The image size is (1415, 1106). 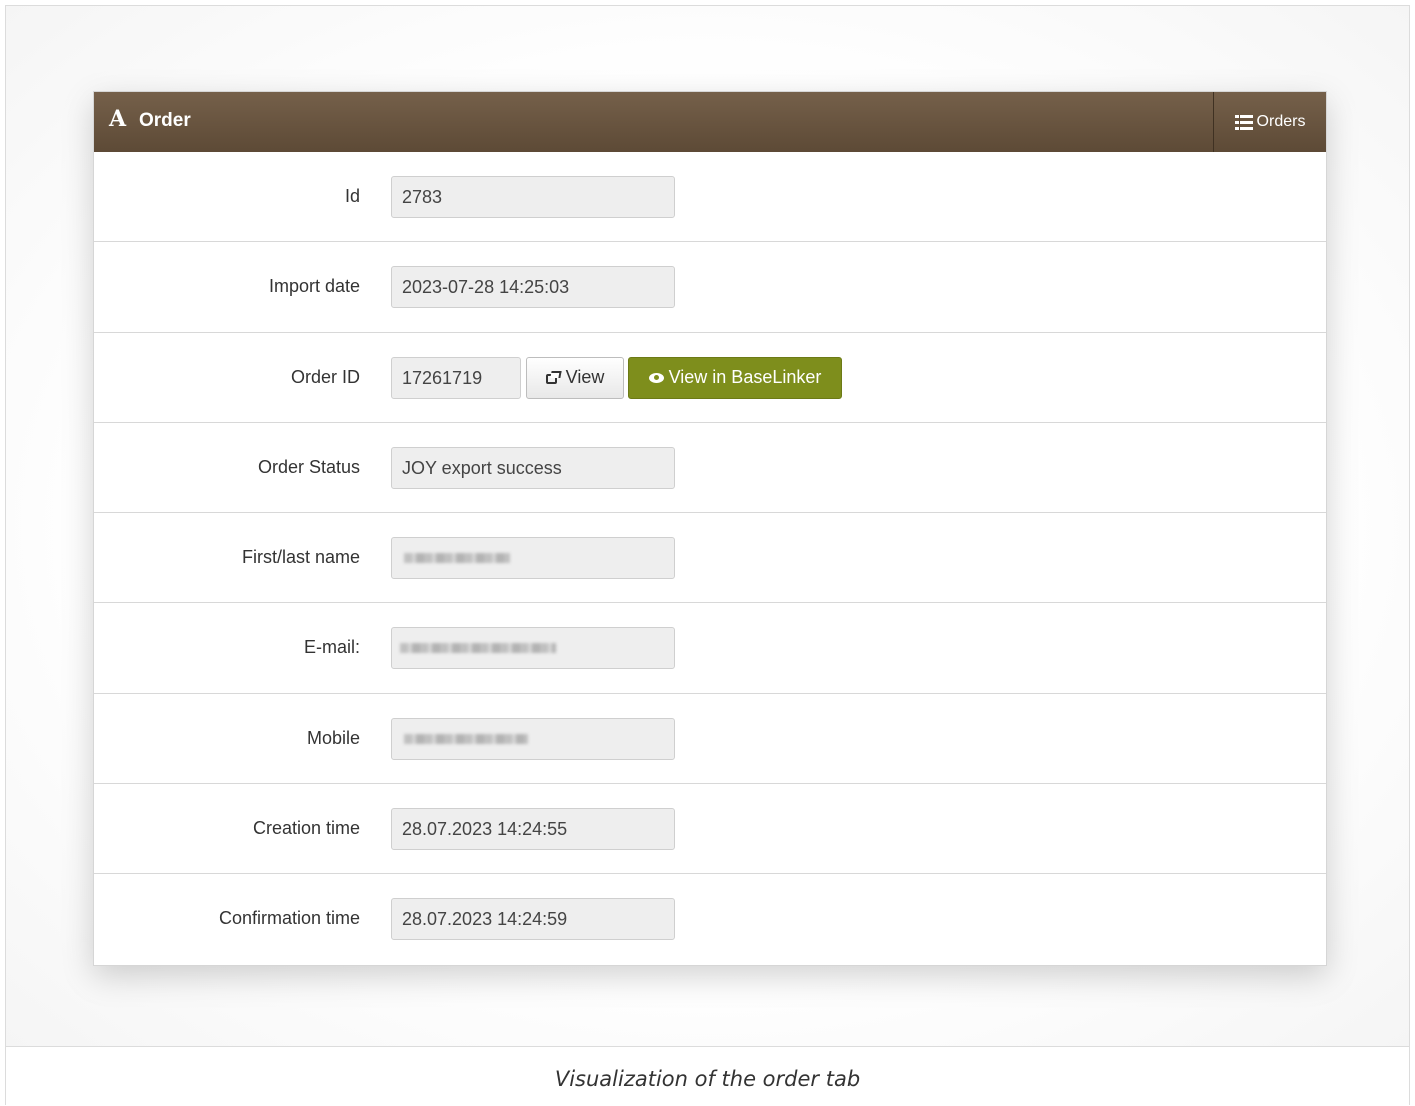 I want to click on confirmation-time-label: Confirmation time, so click(x=289, y=918).